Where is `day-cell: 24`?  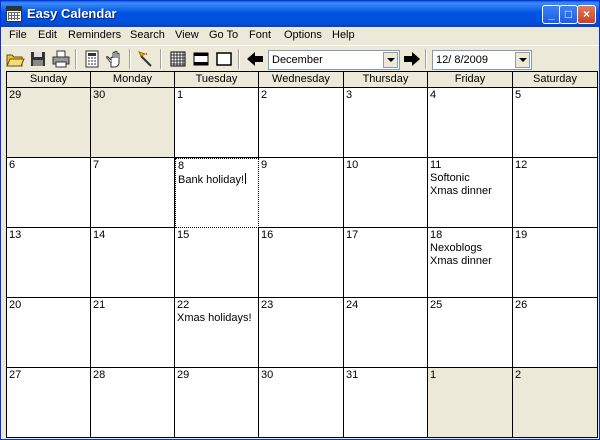
day-cell: 24 is located at coordinates (386, 333).